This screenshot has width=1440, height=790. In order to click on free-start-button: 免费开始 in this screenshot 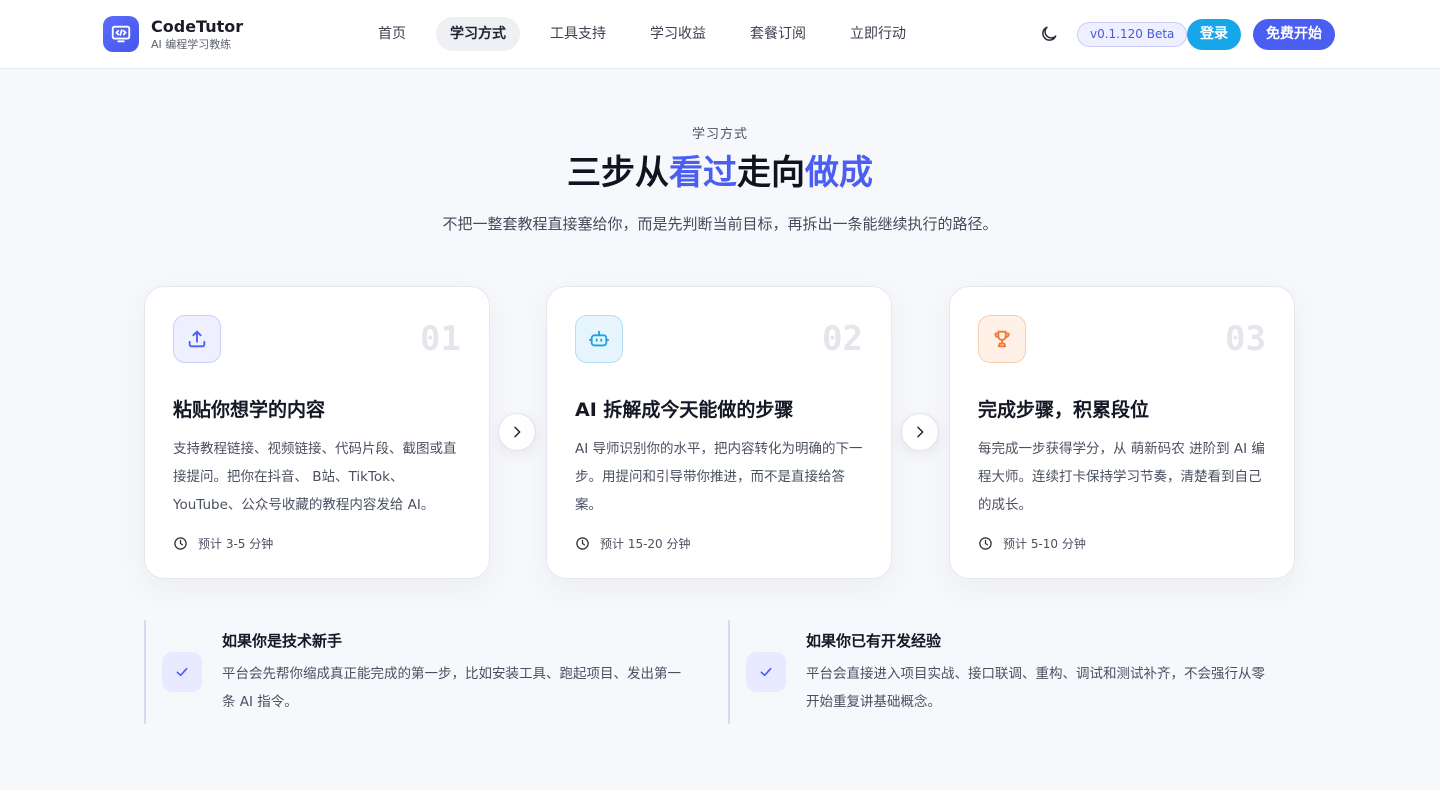, I will do `click(1294, 34)`.